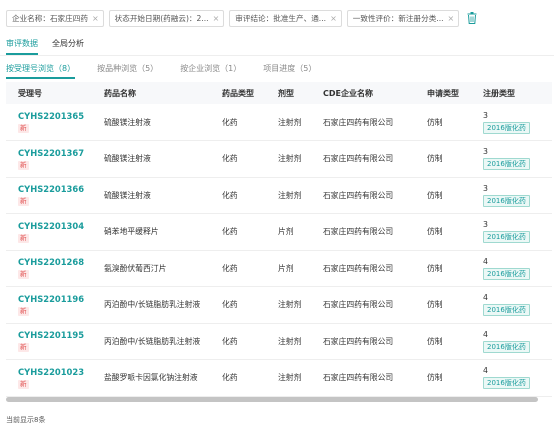  I want to click on accept-no-link: CYHS2201195, so click(55, 335).